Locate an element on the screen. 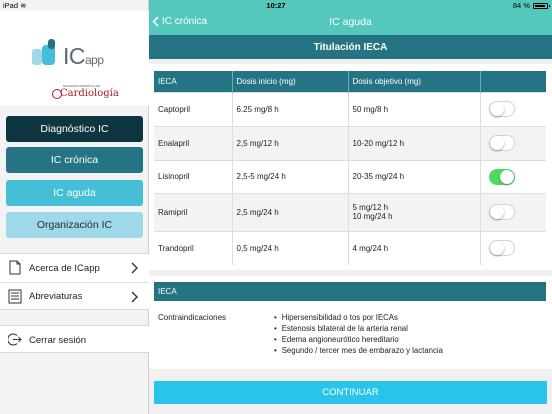  nav-title: IC aguda is located at coordinates (350, 22).